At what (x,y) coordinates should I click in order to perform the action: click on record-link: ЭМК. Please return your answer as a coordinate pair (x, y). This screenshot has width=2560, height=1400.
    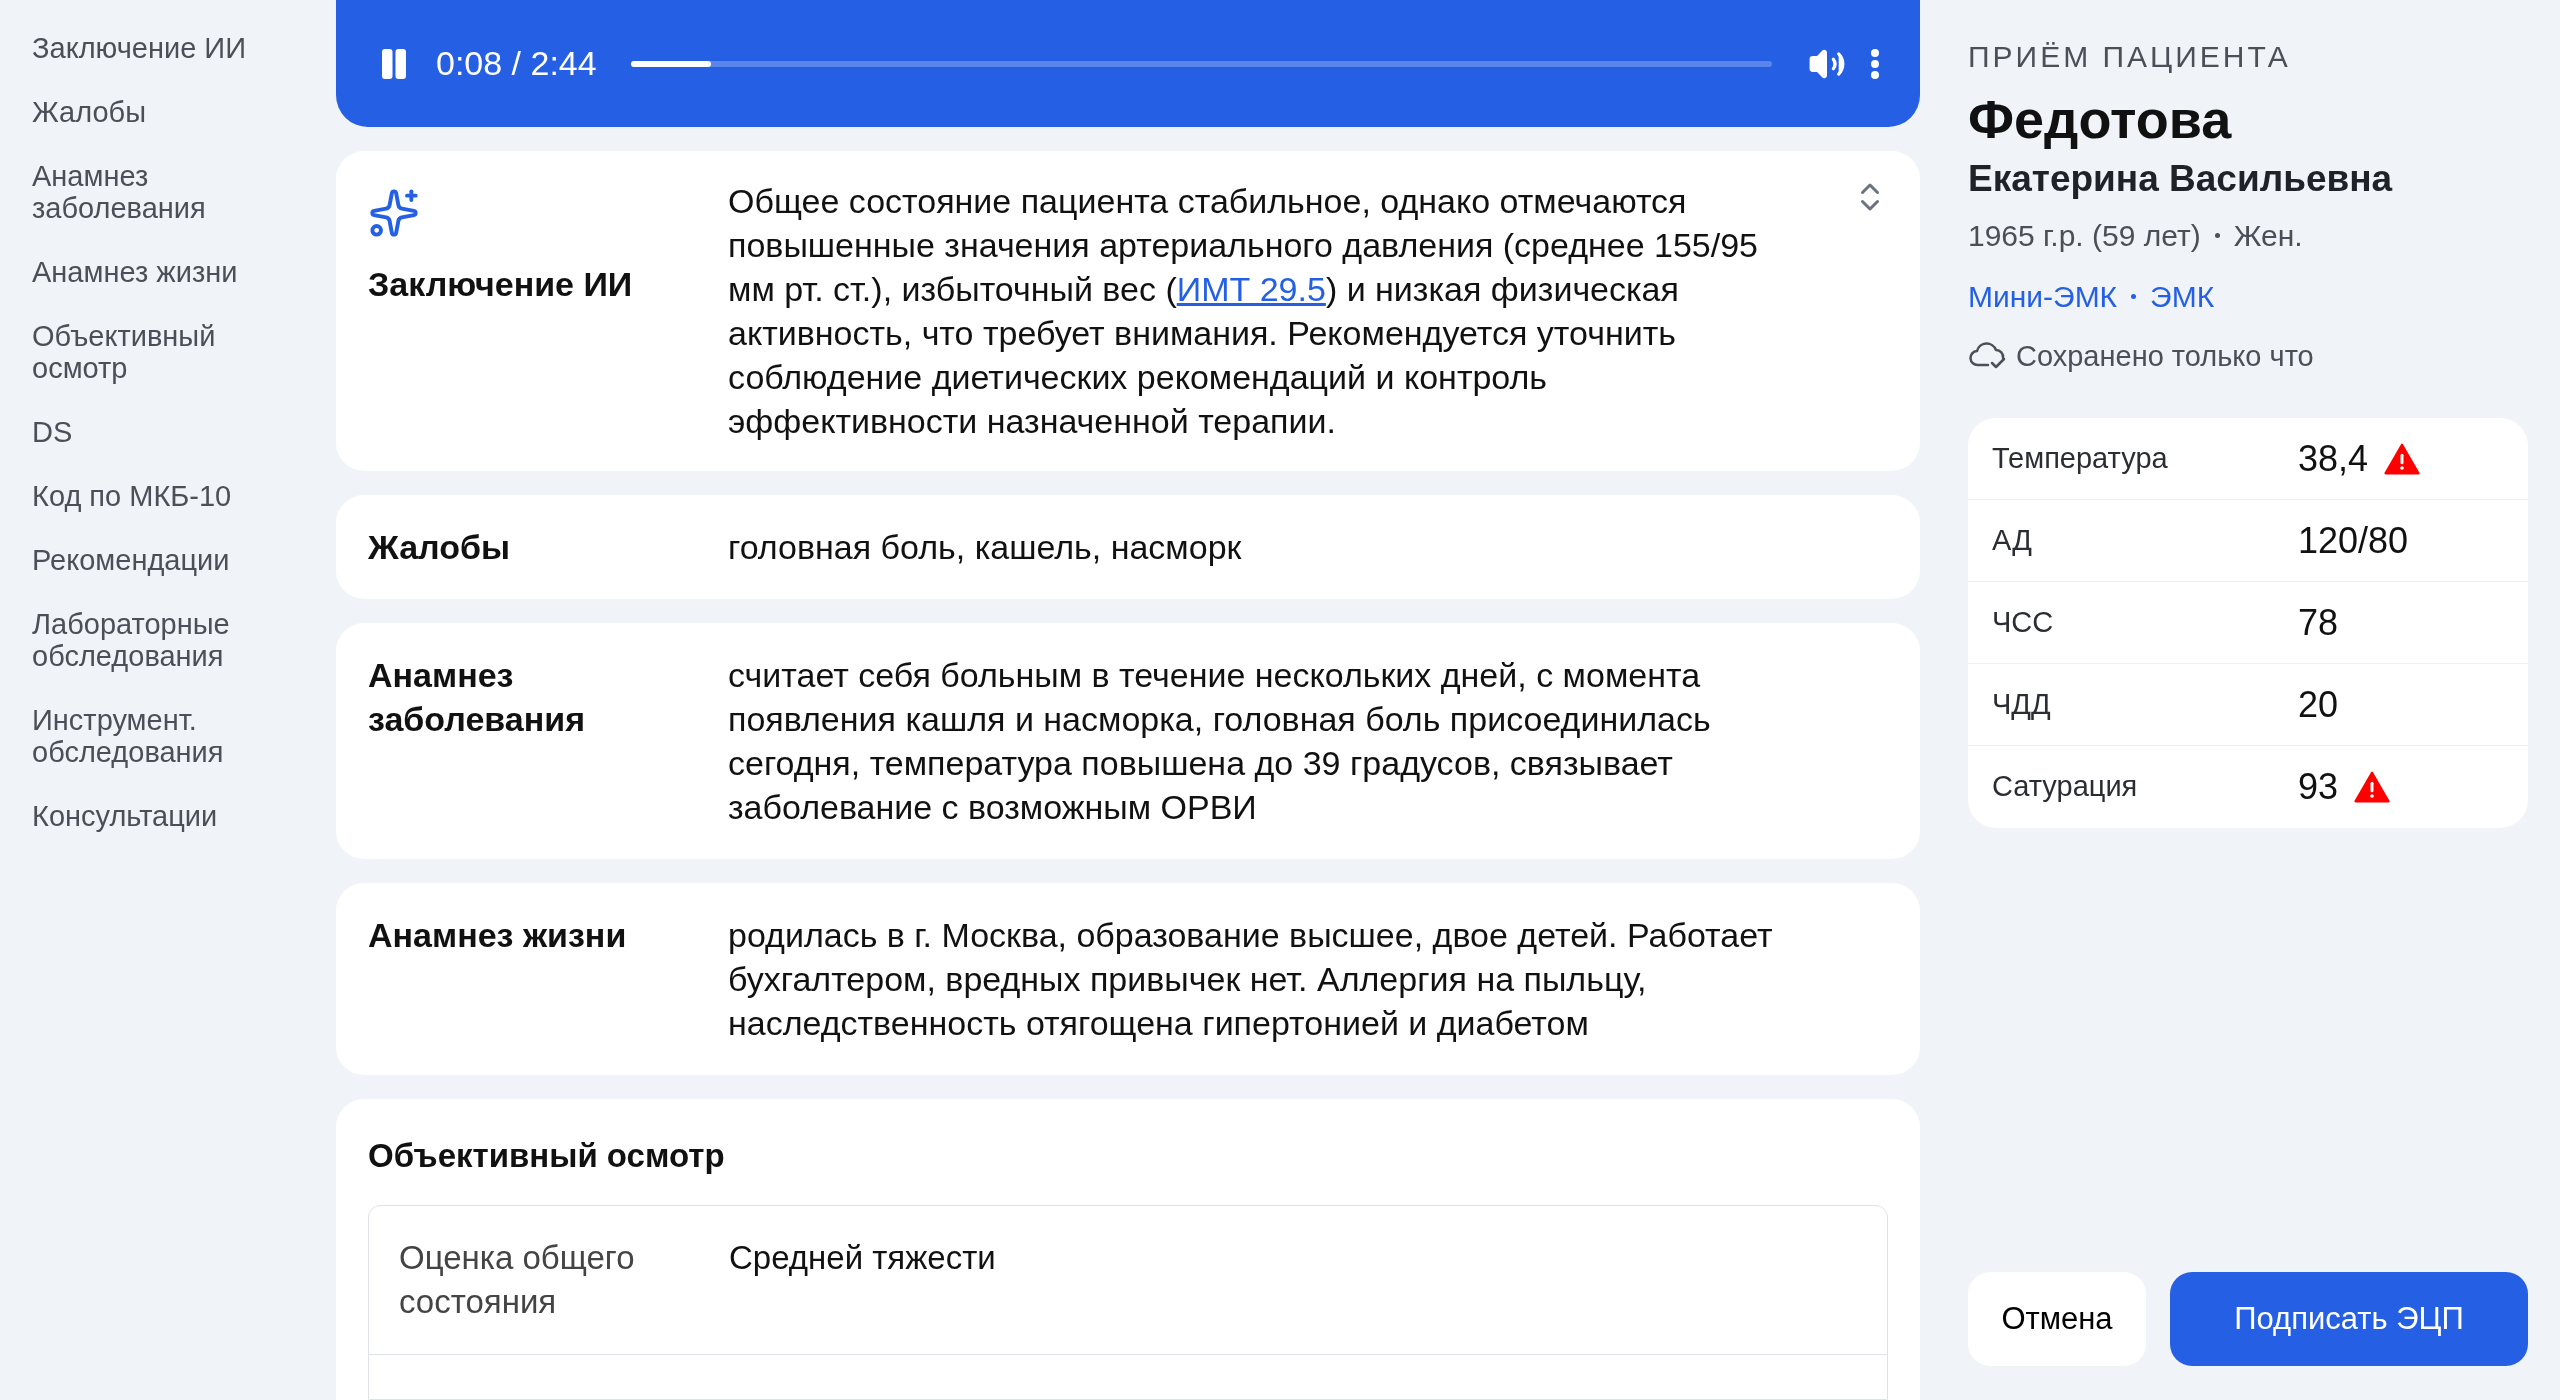
    Looking at the image, I should click on (2182, 296).